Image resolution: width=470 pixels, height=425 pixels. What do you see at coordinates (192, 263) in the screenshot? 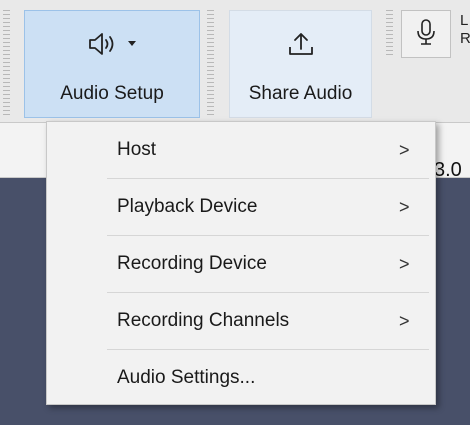
I see `menu-item-label: Recording Device` at bounding box center [192, 263].